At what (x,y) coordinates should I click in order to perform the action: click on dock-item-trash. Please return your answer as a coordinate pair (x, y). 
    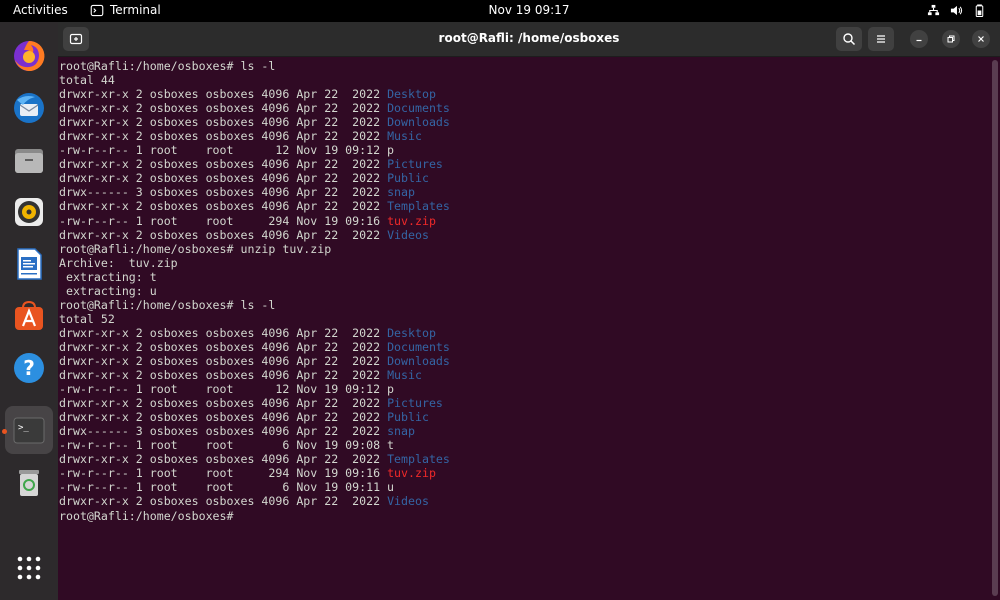
    Looking at the image, I should click on (29, 482).